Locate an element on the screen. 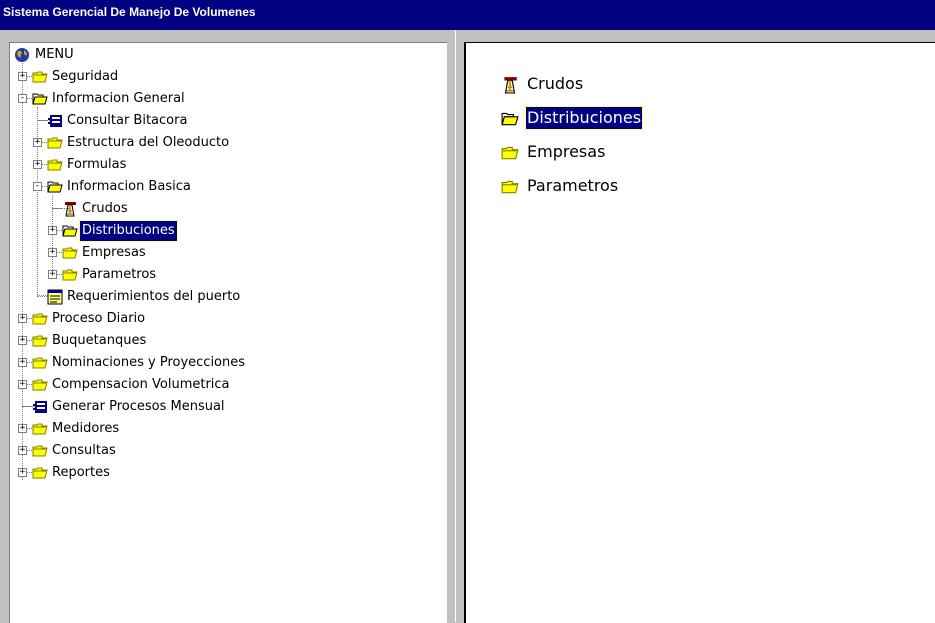 This screenshot has width=935, height=623. tree-item-label: Consultas is located at coordinates (84, 450).